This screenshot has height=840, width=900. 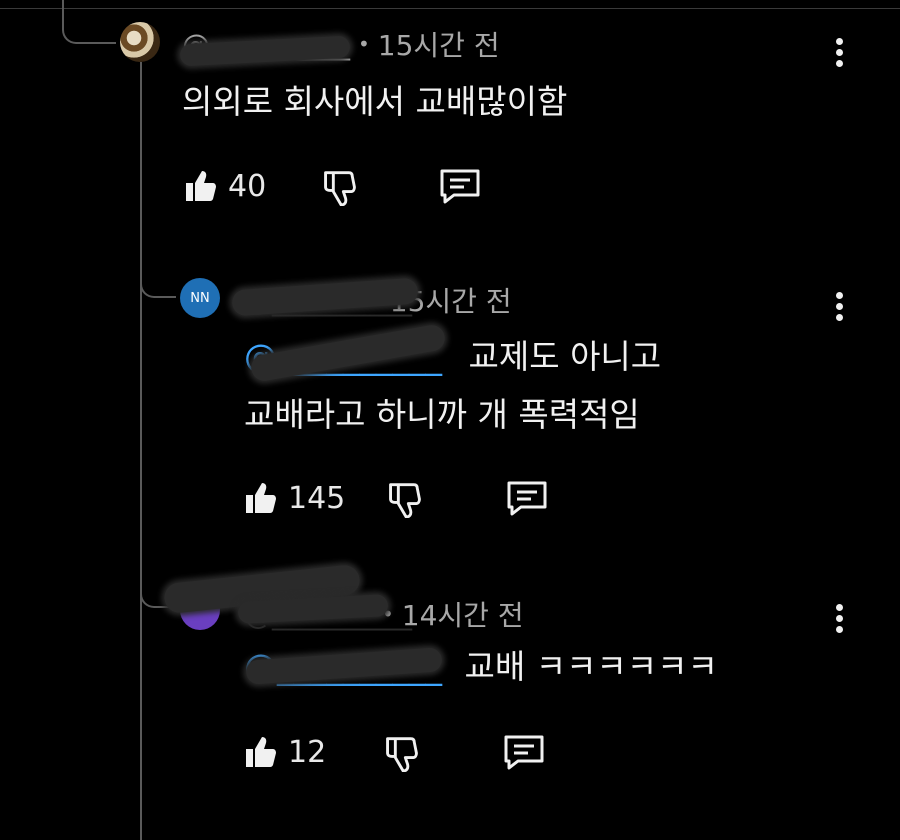 I want to click on comment-actions: 12, so click(x=394, y=752).